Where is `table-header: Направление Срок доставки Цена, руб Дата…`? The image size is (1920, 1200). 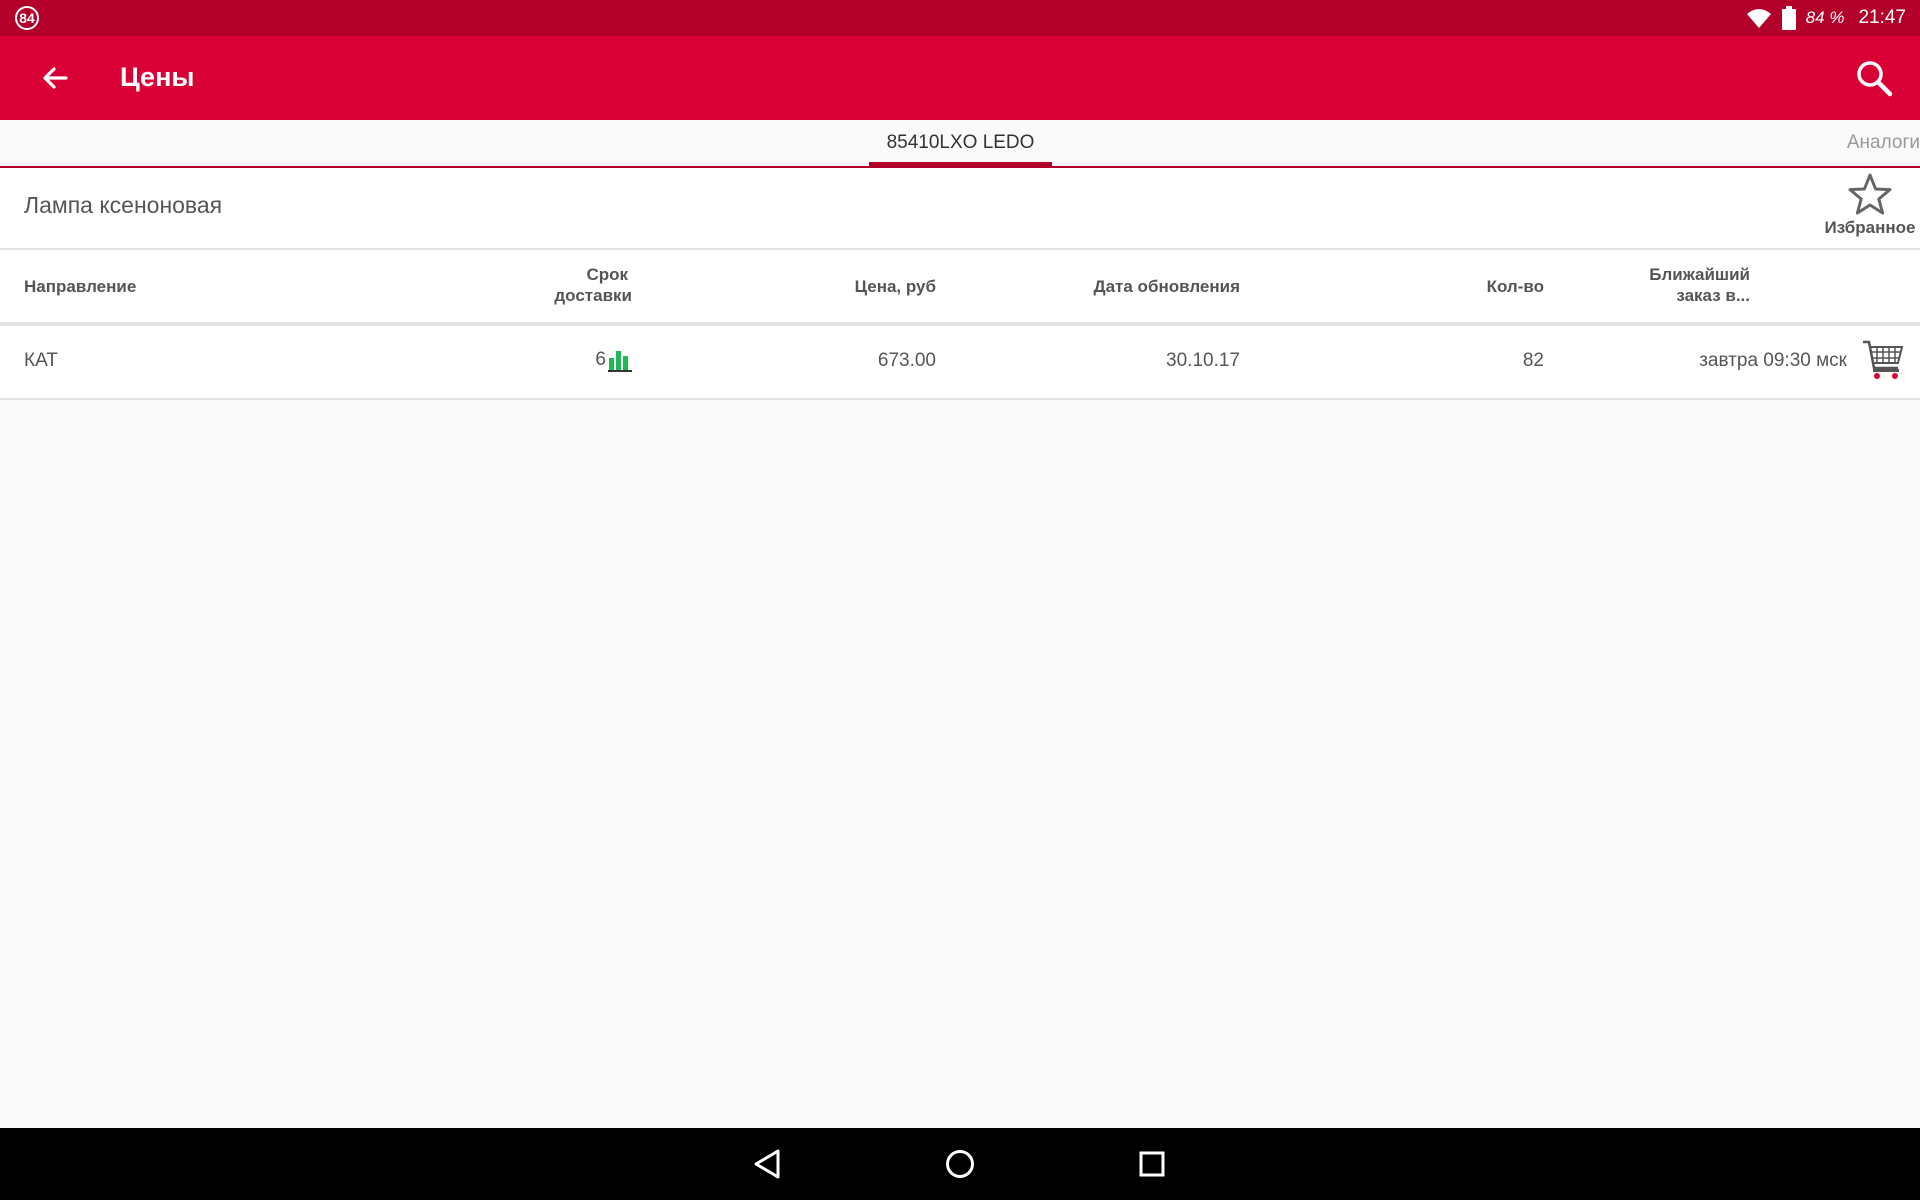 table-header: Направление Срок доставки Цена, руб Дата… is located at coordinates (960, 288).